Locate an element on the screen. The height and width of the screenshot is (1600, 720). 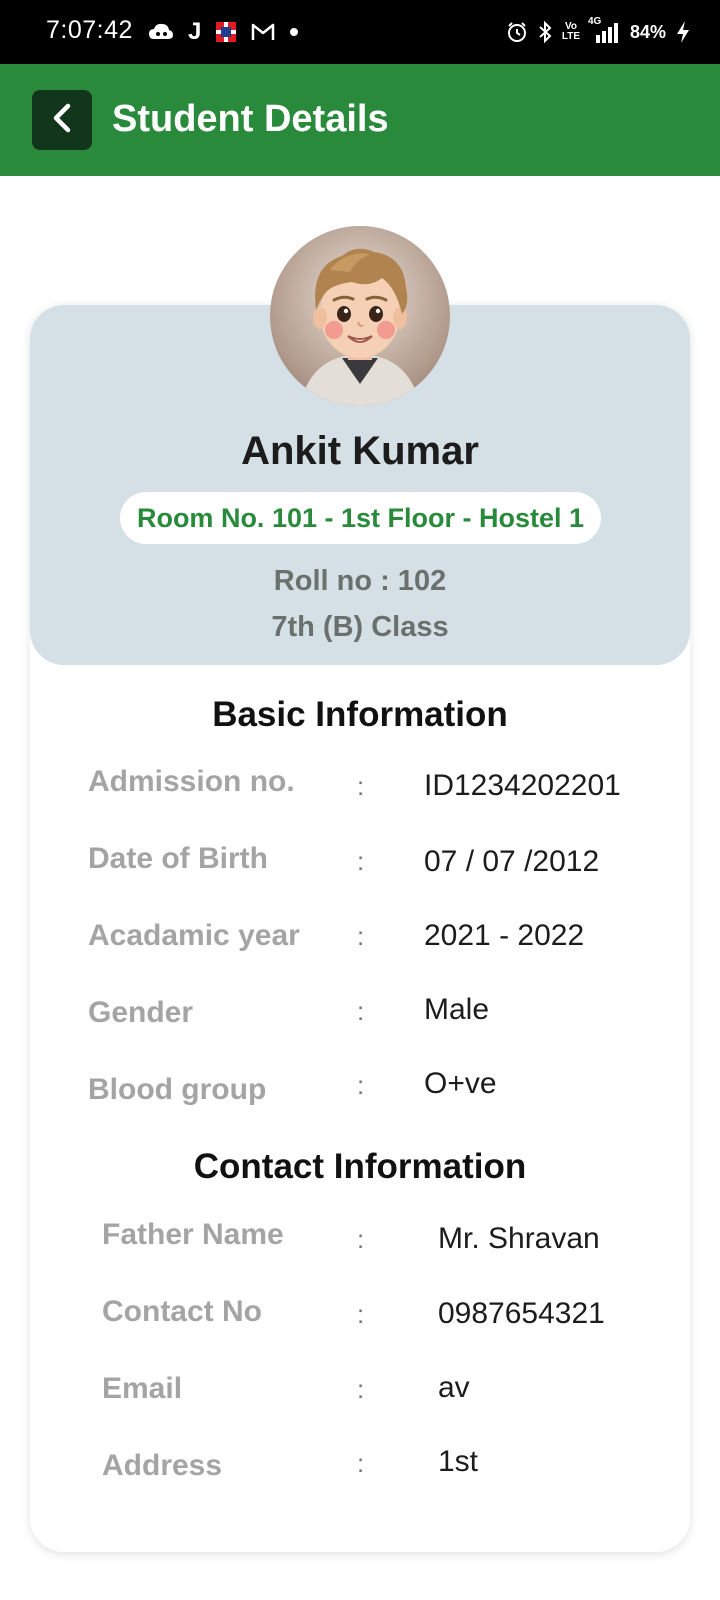
volte-icon: Vo LTE is located at coordinates (571, 31).